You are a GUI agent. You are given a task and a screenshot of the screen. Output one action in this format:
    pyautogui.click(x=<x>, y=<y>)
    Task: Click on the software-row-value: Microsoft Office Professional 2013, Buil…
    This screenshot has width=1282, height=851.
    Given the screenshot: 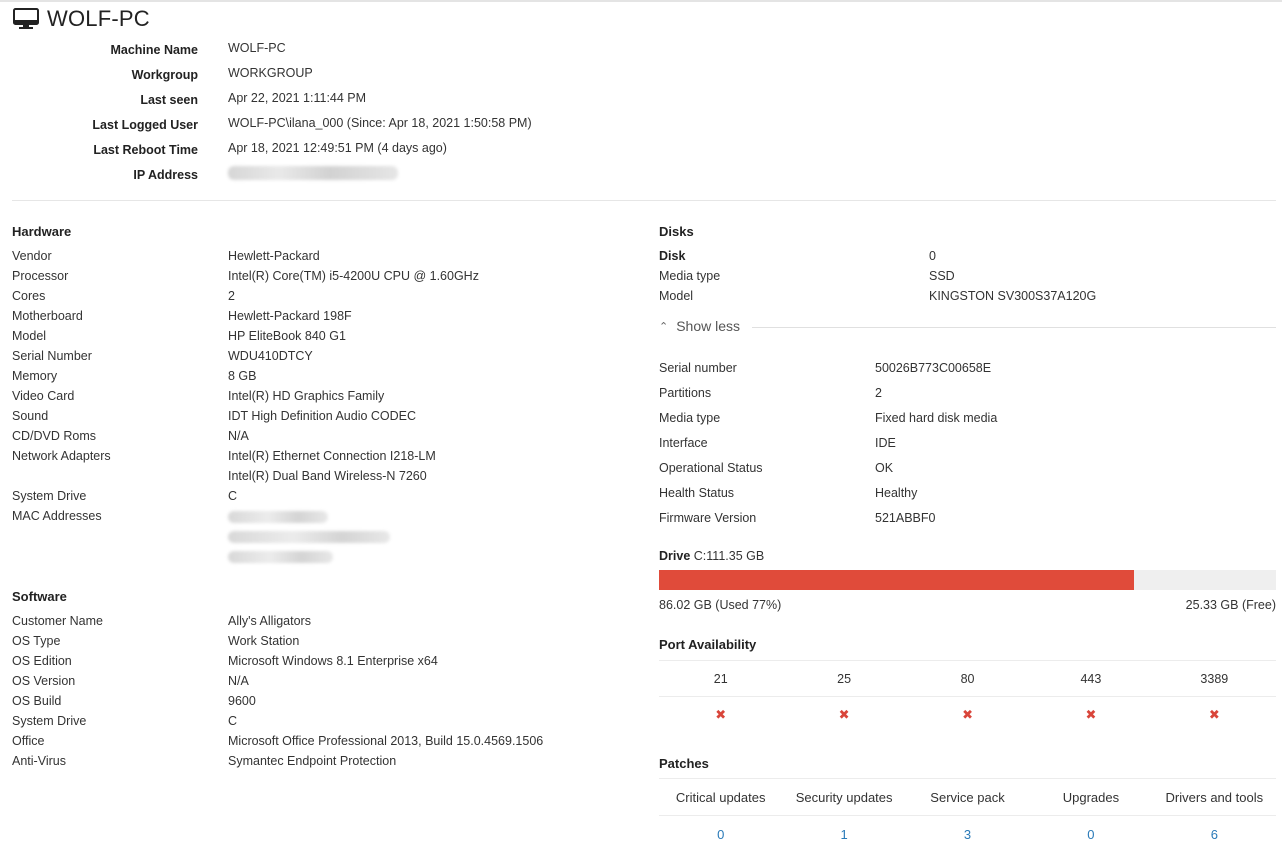 What is the action you would take?
    pyautogui.click(x=386, y=741)
    